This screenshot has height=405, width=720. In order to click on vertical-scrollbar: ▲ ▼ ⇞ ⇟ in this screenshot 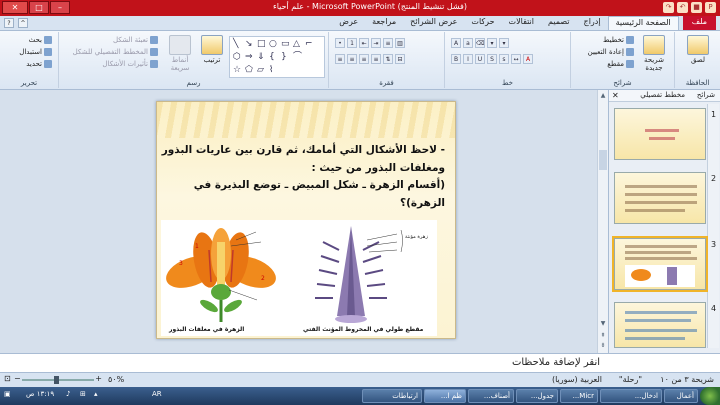, I will do `click(602, 221)`.